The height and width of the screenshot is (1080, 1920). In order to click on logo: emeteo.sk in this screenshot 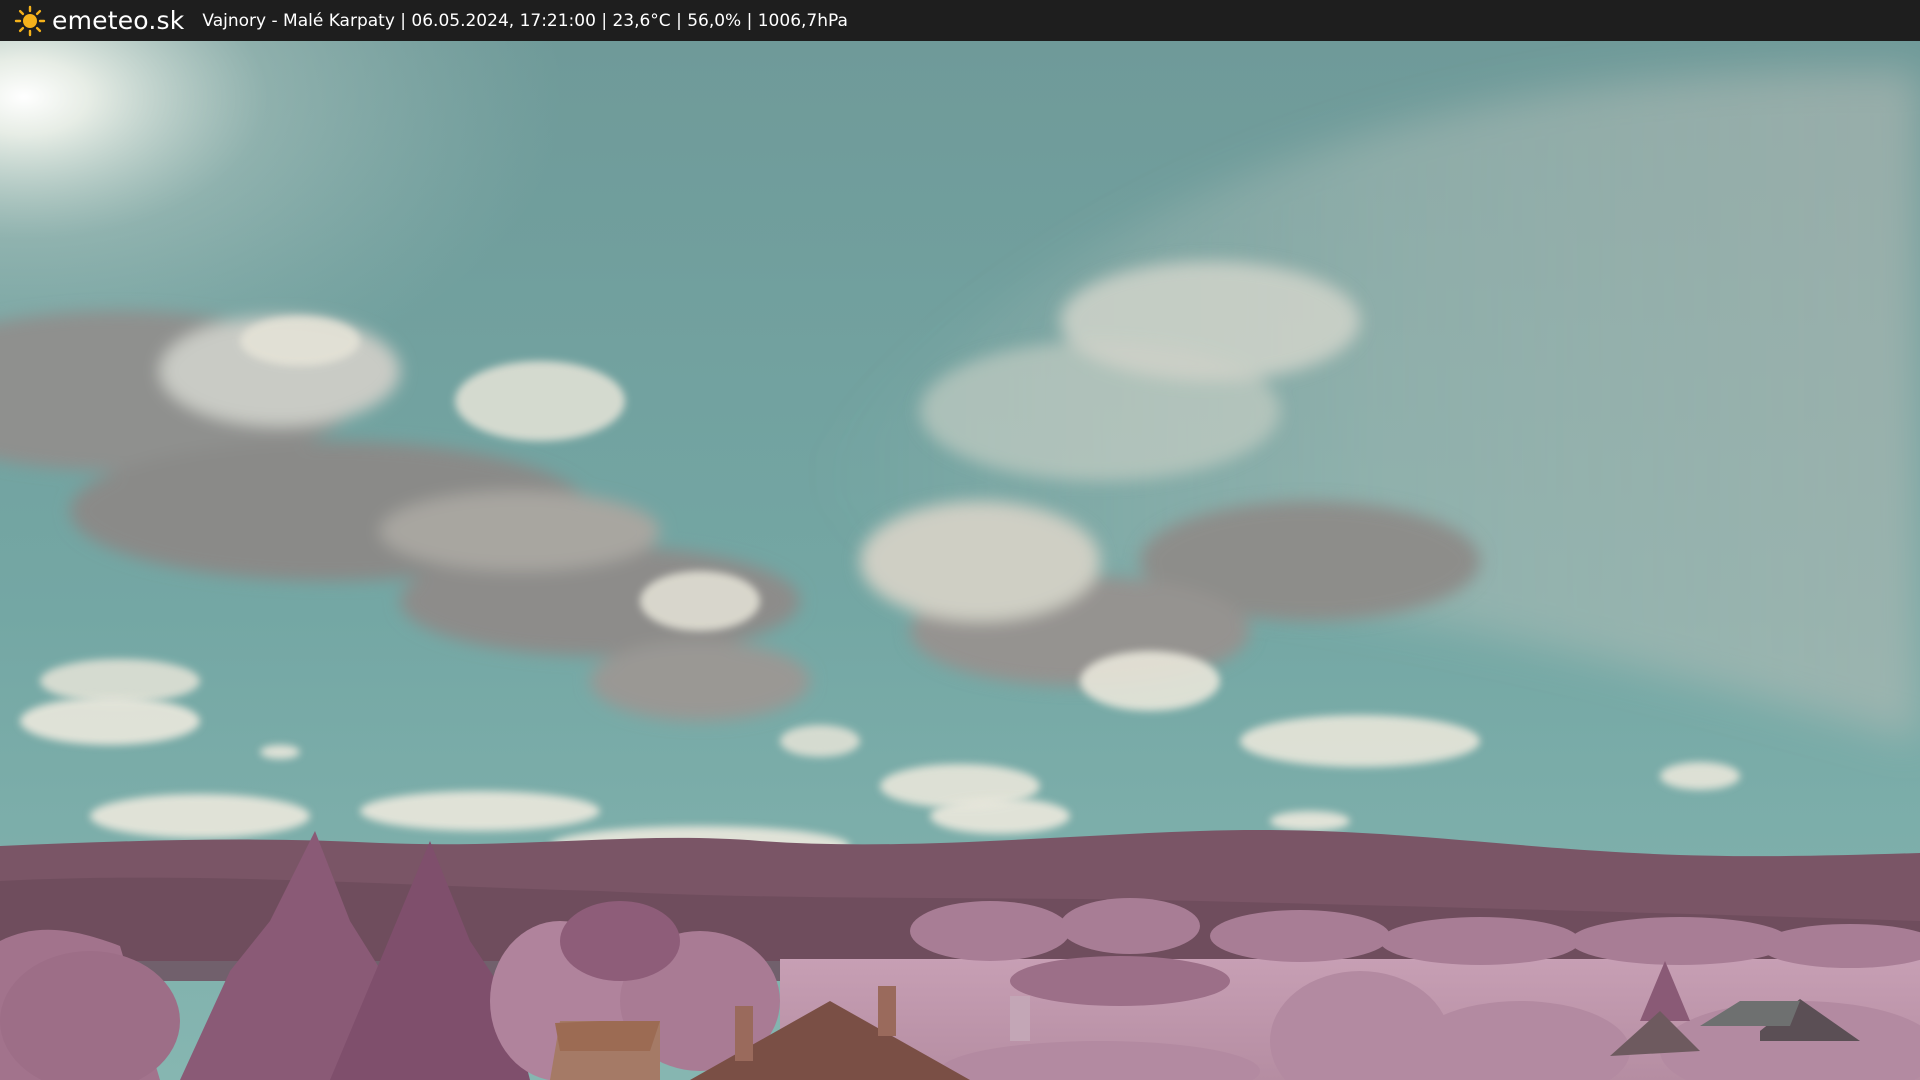, I will do `click(99, 21)`.